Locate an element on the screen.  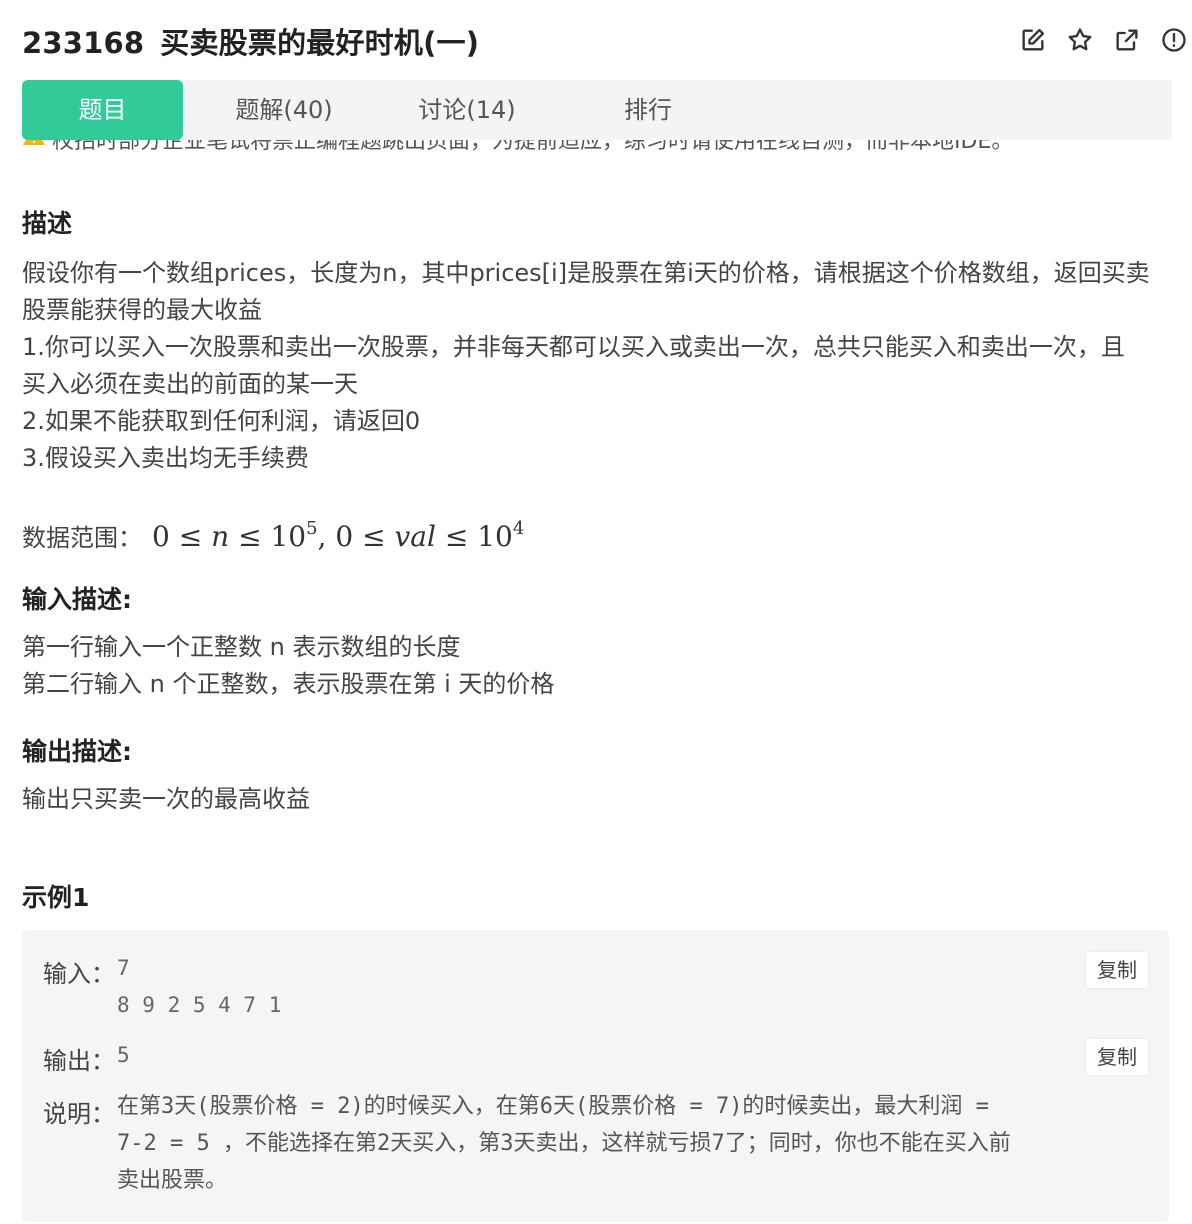
tab-problem: 题目 is located at coordinates (102, 110).